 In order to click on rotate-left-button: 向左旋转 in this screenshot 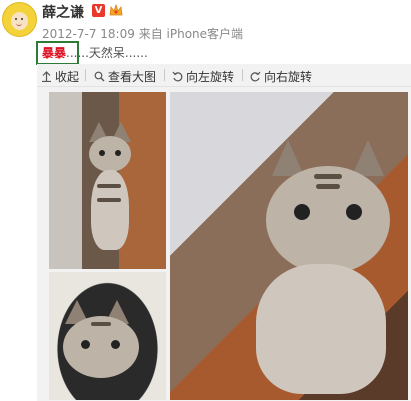, I will do `click(203, 76)`.